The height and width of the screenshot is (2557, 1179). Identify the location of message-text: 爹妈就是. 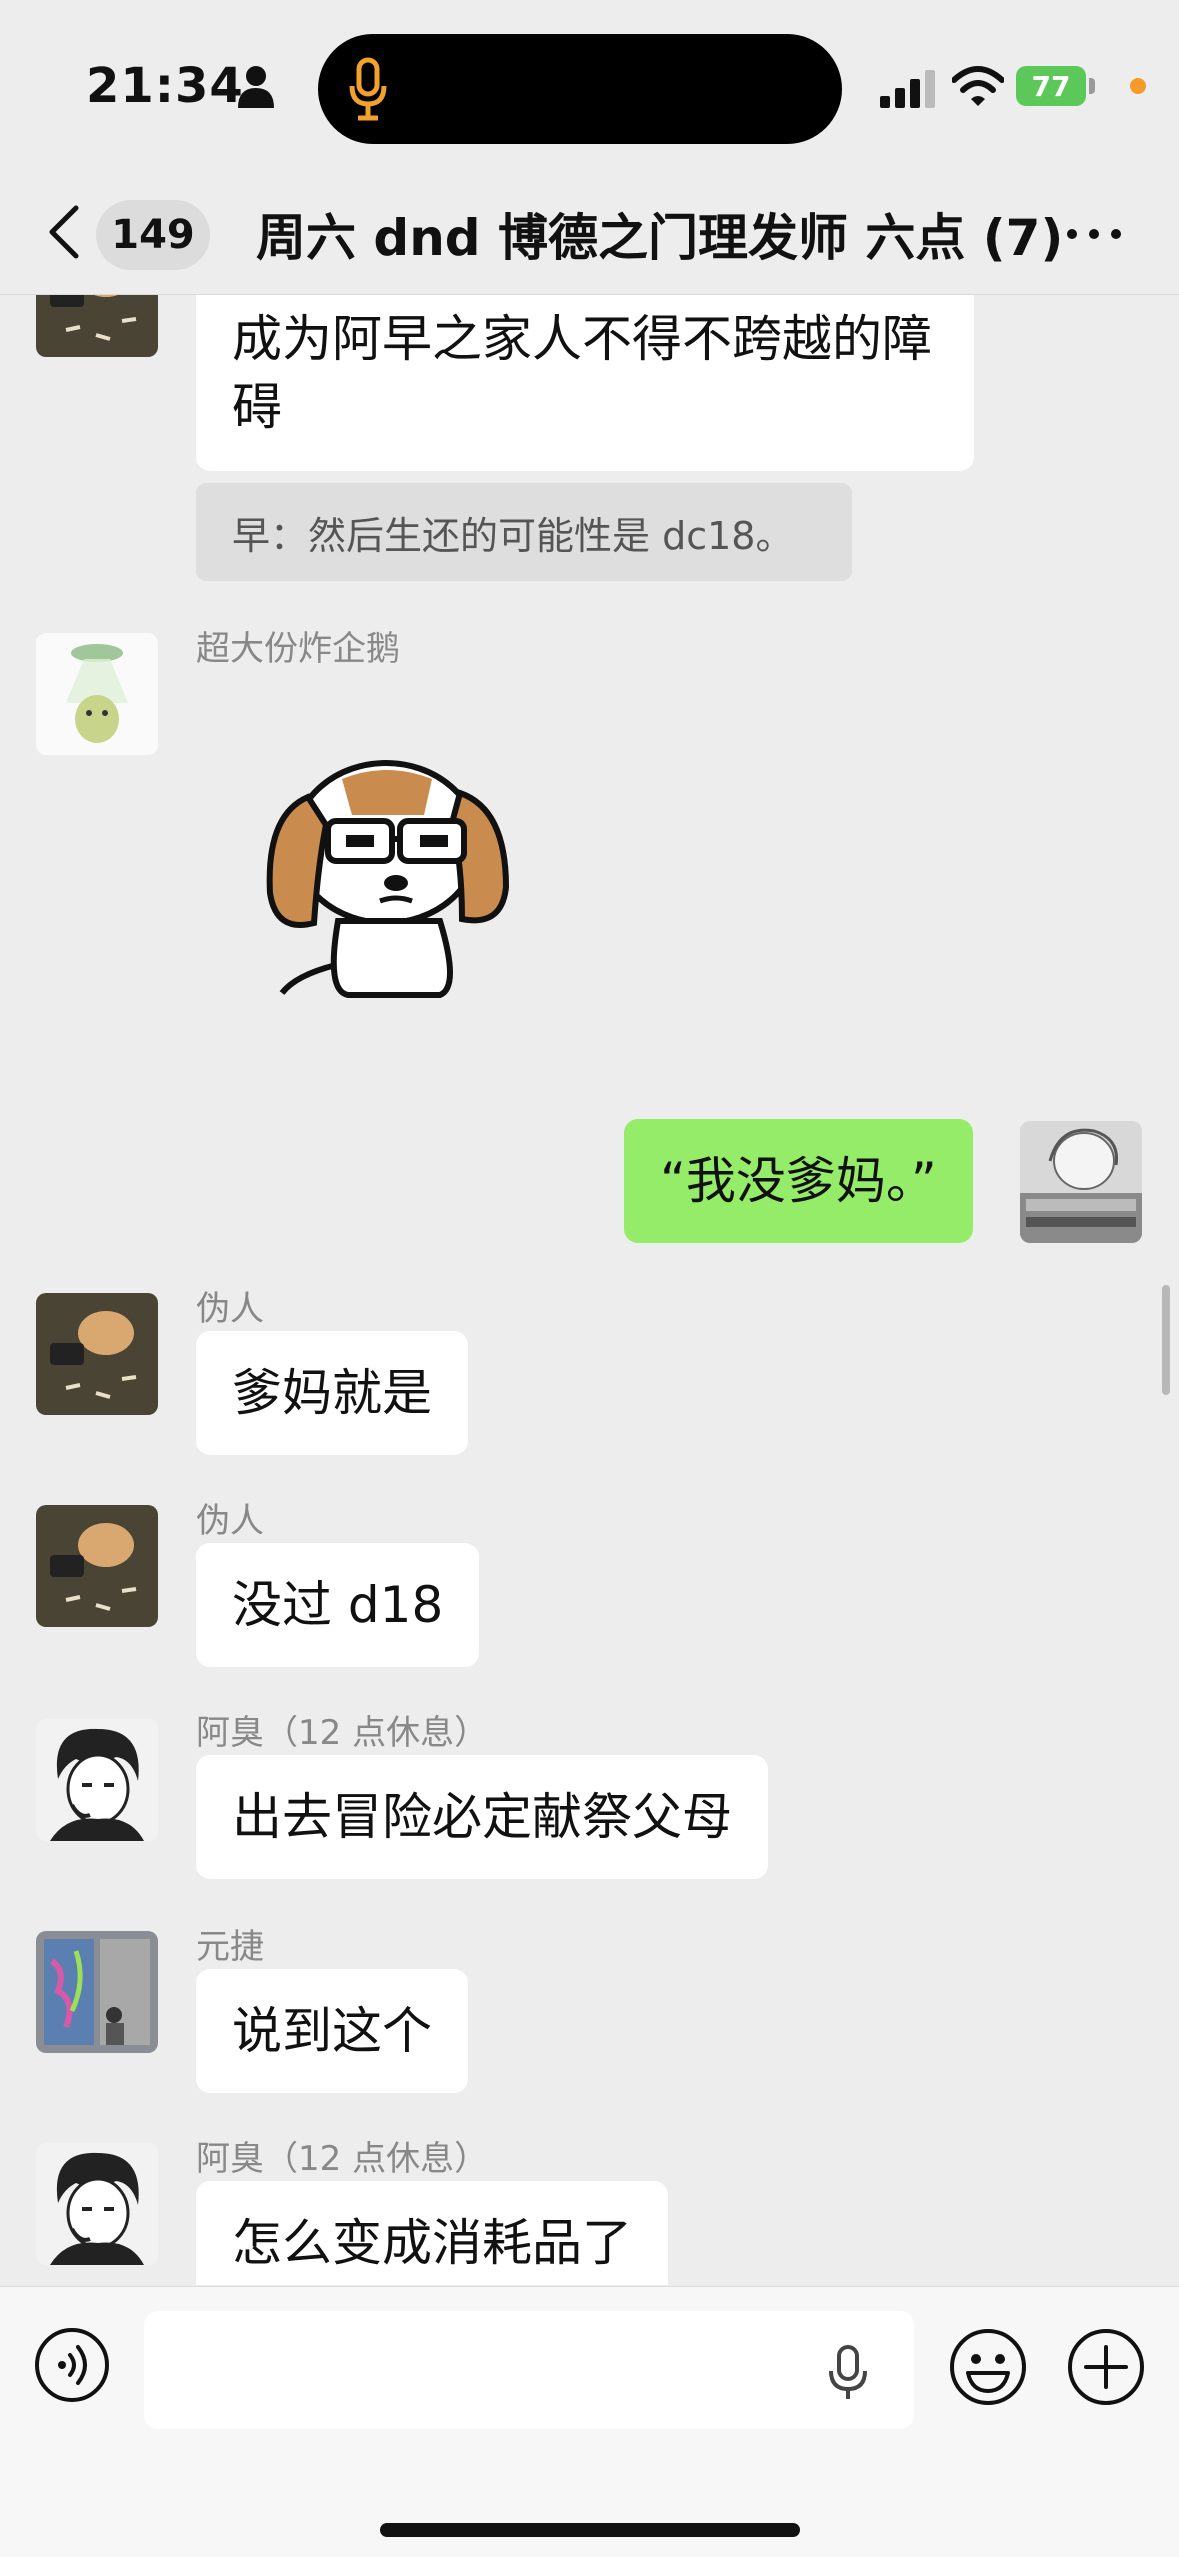
(332, 1393).